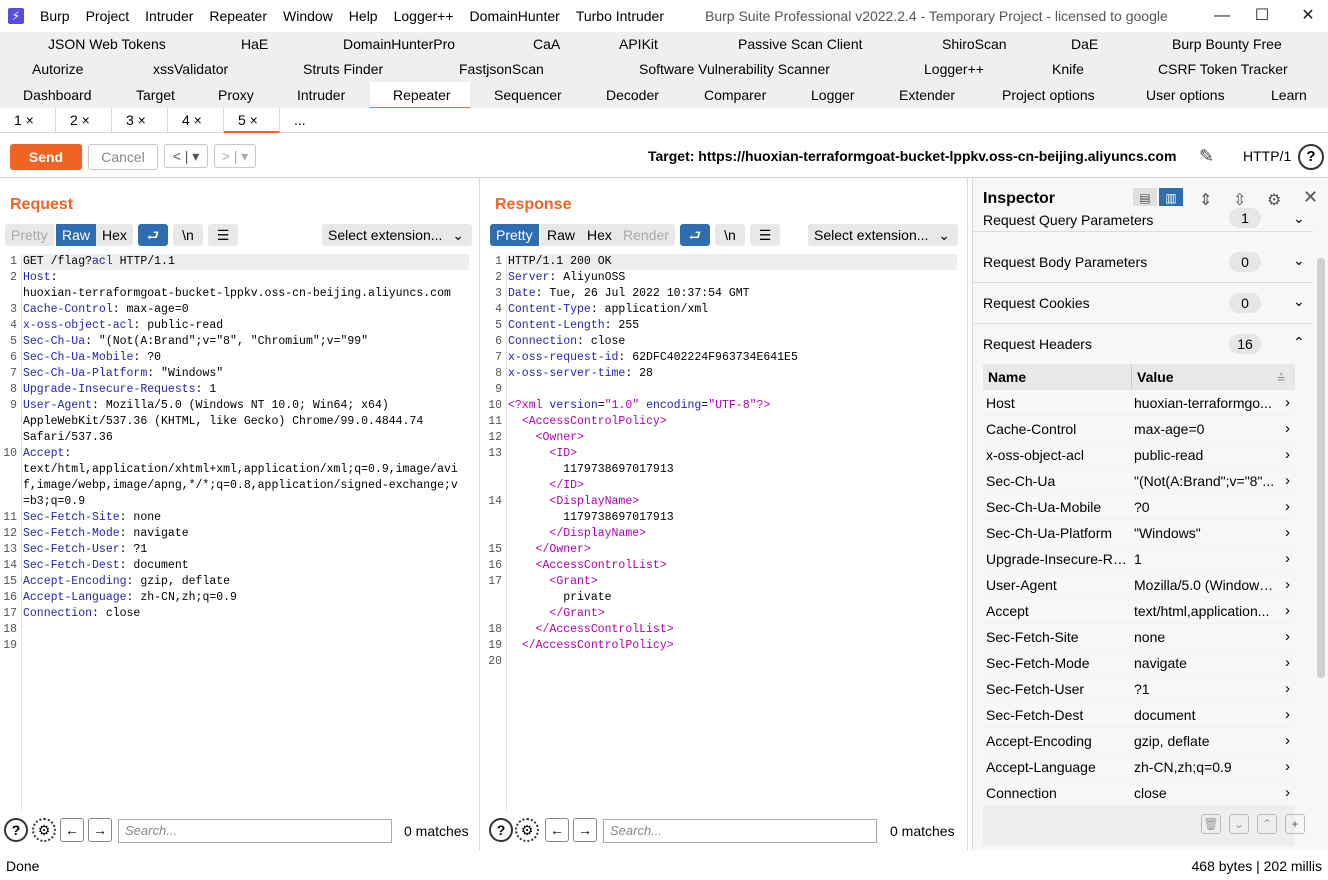  I want to click on tab-fastjsonscan: FastjsonScan, so click(501, 69).